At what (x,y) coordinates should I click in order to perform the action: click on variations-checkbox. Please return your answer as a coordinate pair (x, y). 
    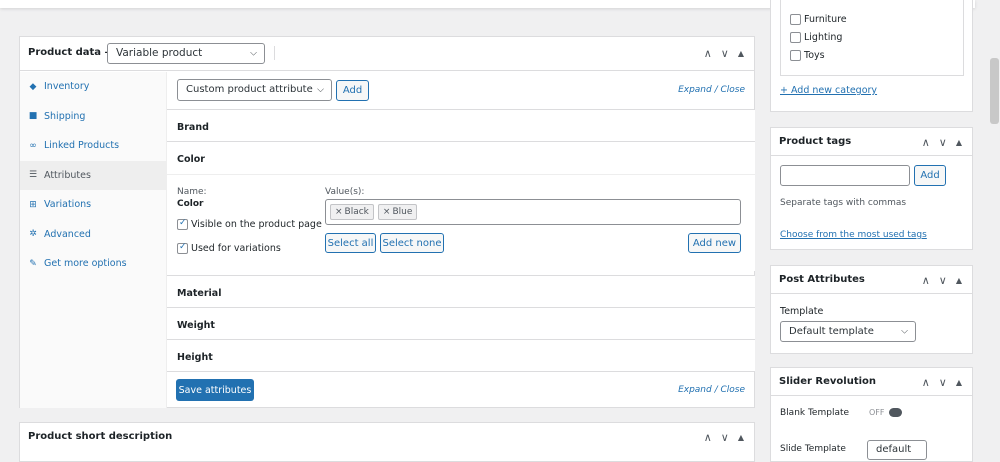
    Looking at the image, I should click on (182, 248).